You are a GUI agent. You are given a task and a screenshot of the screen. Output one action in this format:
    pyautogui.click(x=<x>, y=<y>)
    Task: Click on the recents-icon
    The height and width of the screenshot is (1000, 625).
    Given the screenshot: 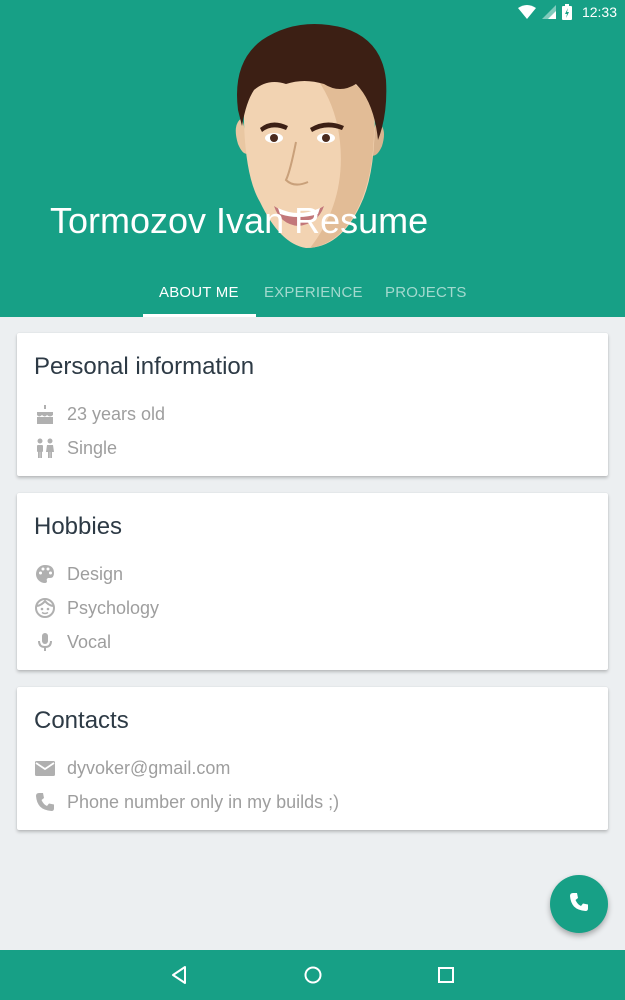 What is the action you would take?
    pyautogui.click(x=446, y=975)
    